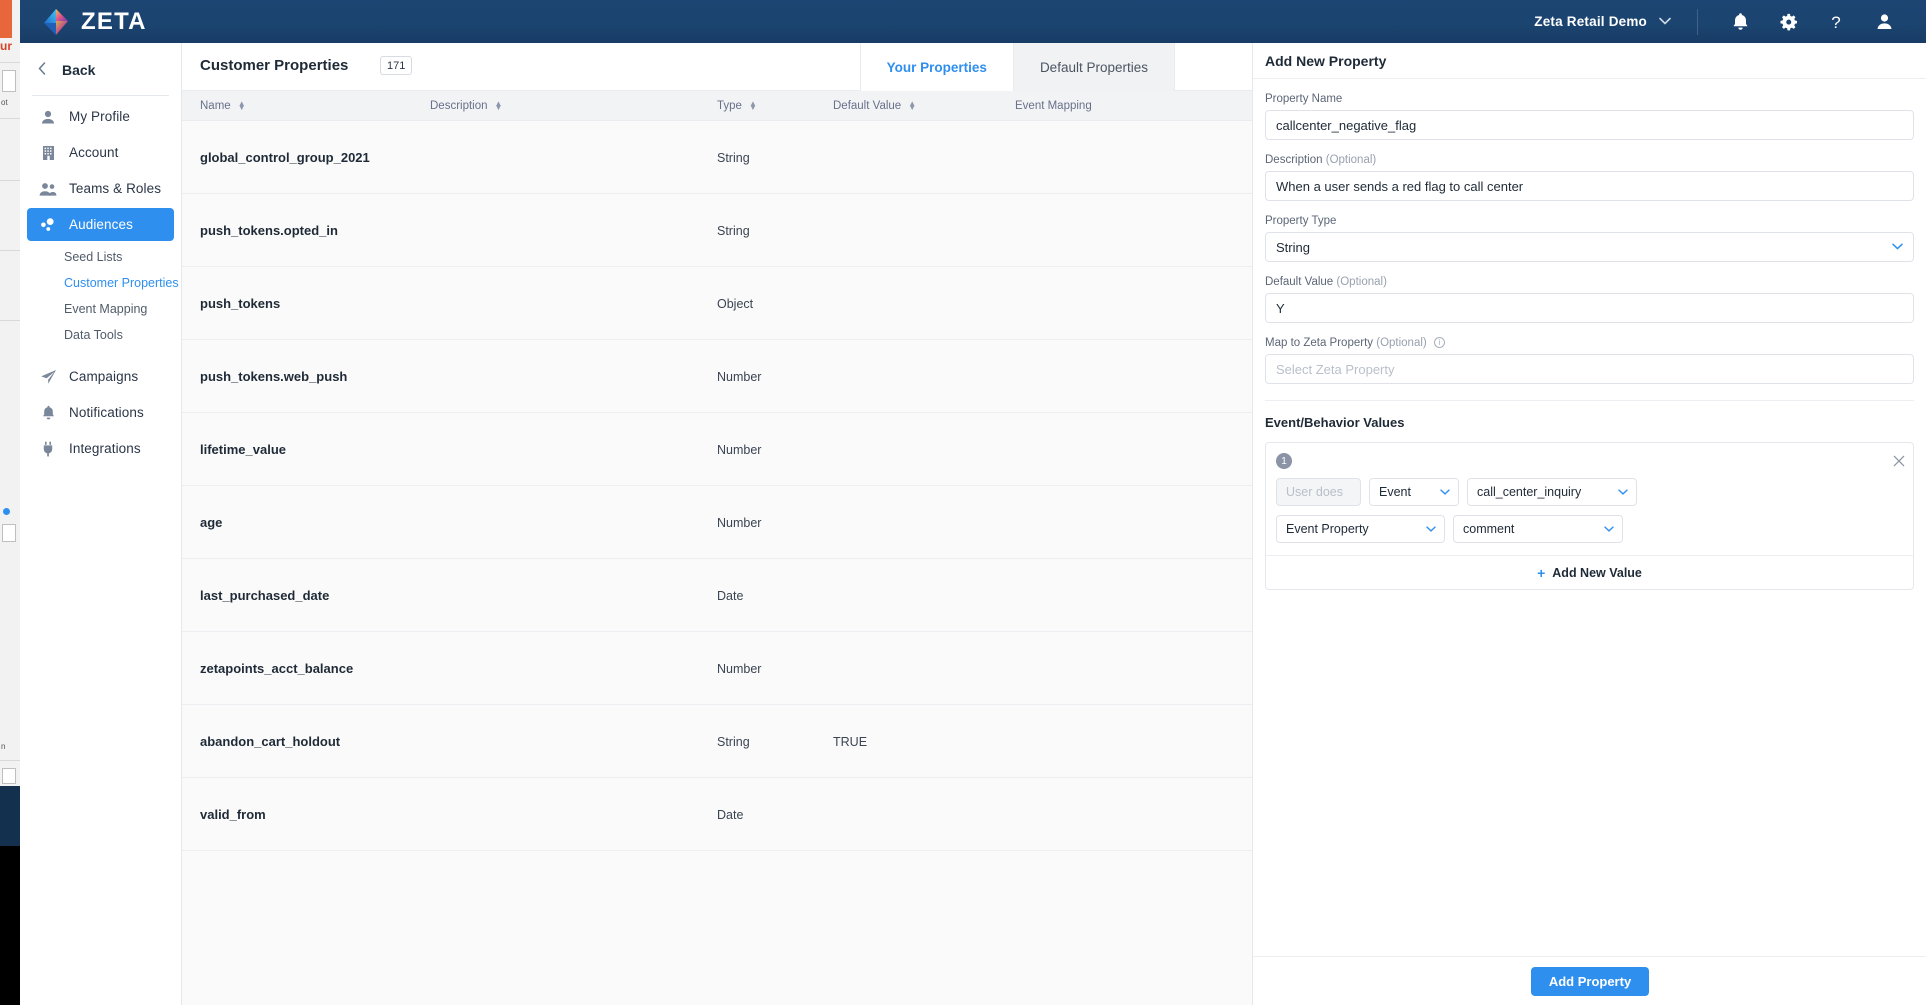  I want to click on description-input, so click(1589, 186).